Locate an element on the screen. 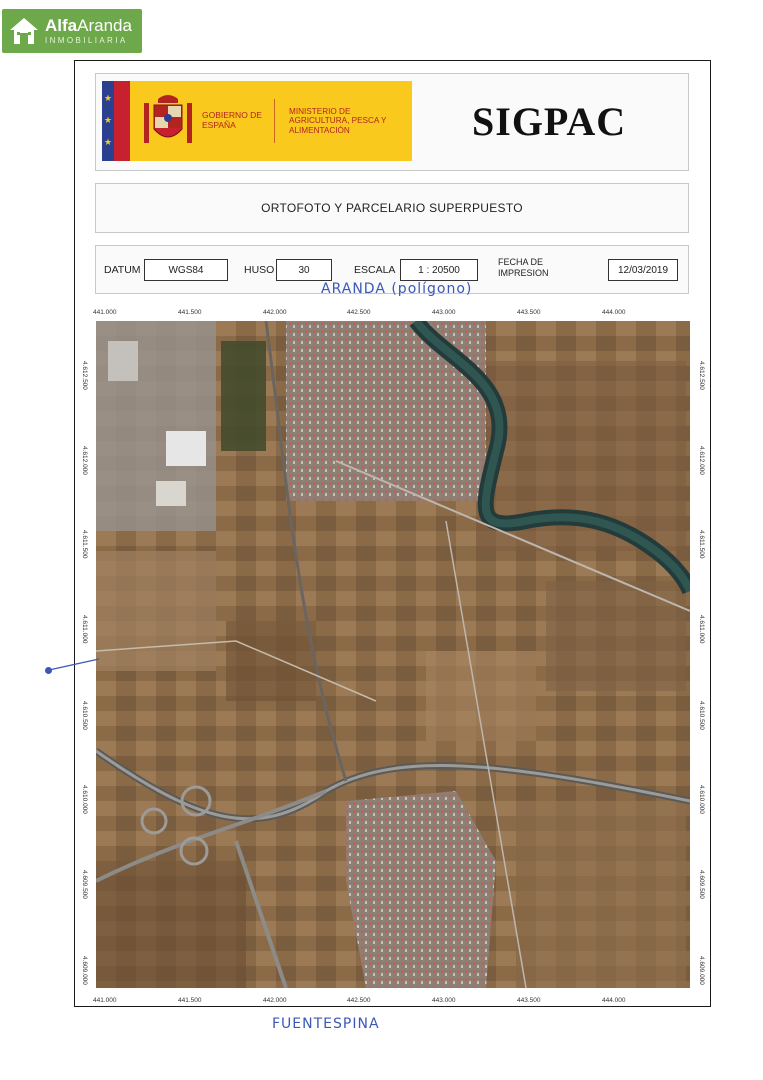 This screenshot has width=763, height=1080. coat-of-arms-icon is located at coordinates (168, 121).